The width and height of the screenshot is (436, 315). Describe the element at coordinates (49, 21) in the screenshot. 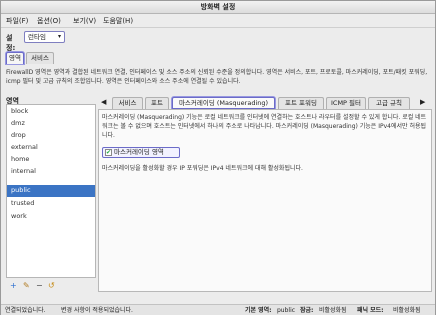

I see `menu-options: 옵션(O)` at that location.